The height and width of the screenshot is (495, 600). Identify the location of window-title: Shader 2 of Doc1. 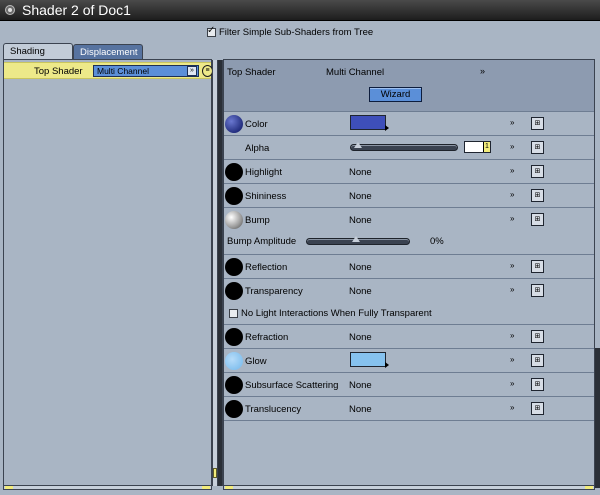
(76, 10).